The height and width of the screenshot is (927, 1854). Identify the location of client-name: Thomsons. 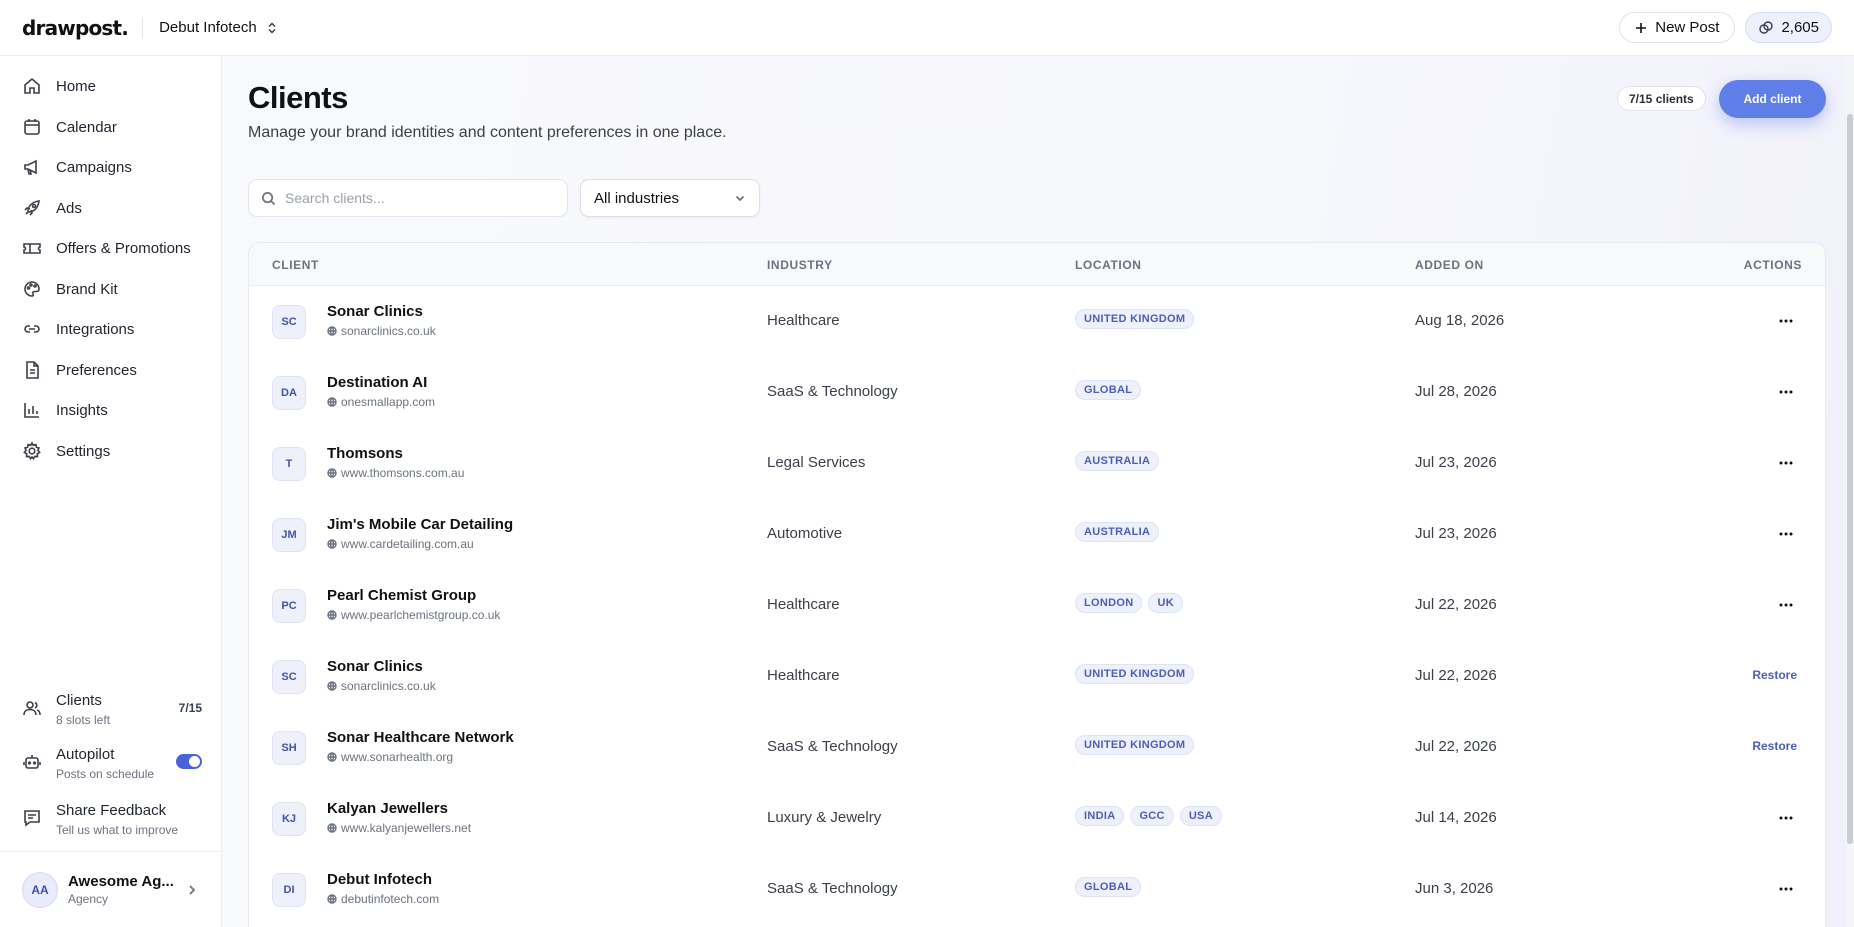
(365, 453).